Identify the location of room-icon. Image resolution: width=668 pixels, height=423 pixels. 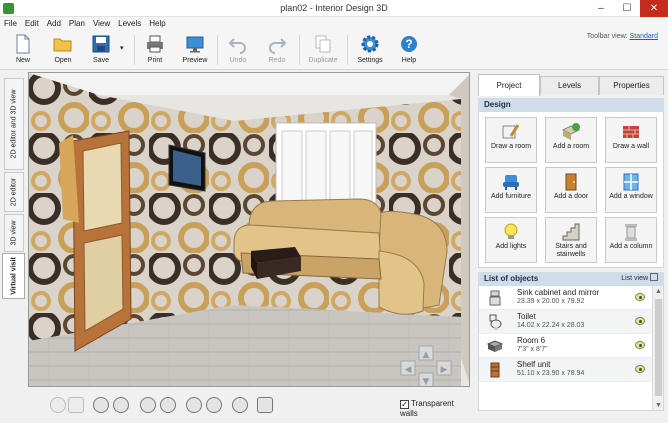
(495, 346).